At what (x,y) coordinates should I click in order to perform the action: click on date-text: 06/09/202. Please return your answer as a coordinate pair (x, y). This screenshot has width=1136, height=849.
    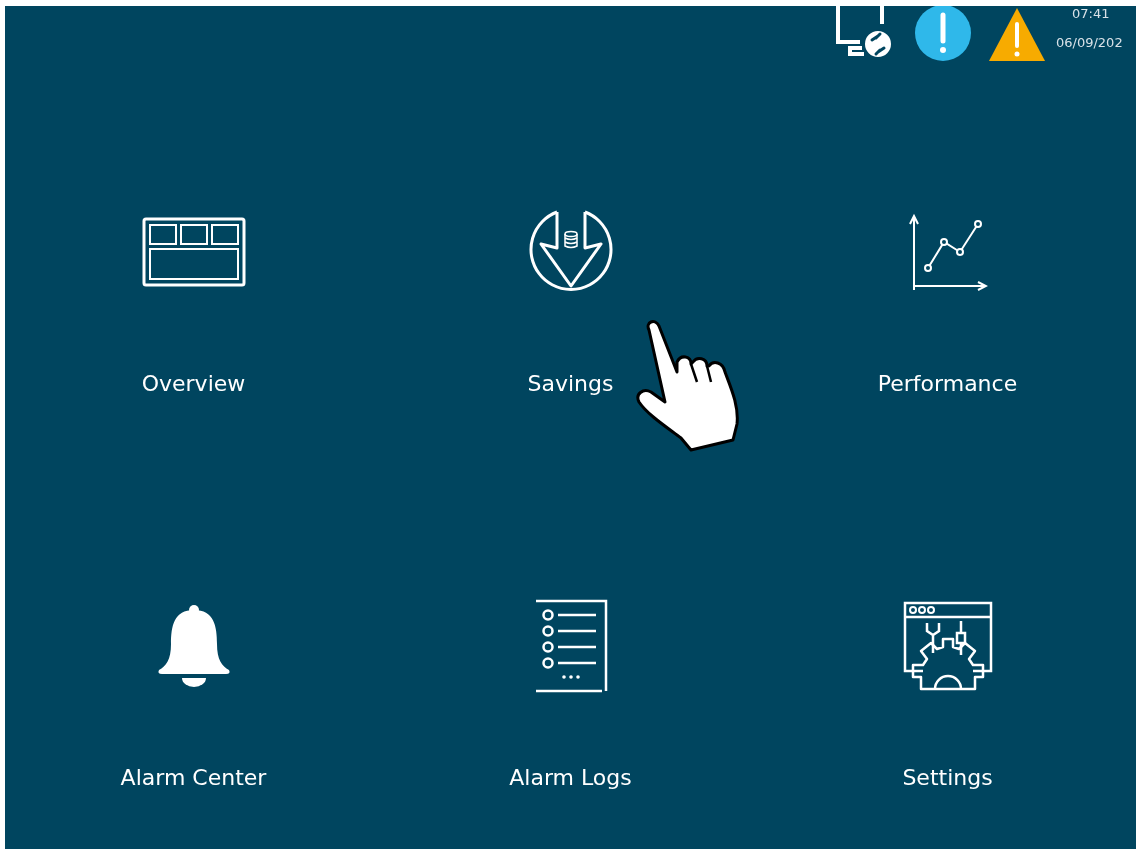
    Looking at the image, I should click on (1089, 42).